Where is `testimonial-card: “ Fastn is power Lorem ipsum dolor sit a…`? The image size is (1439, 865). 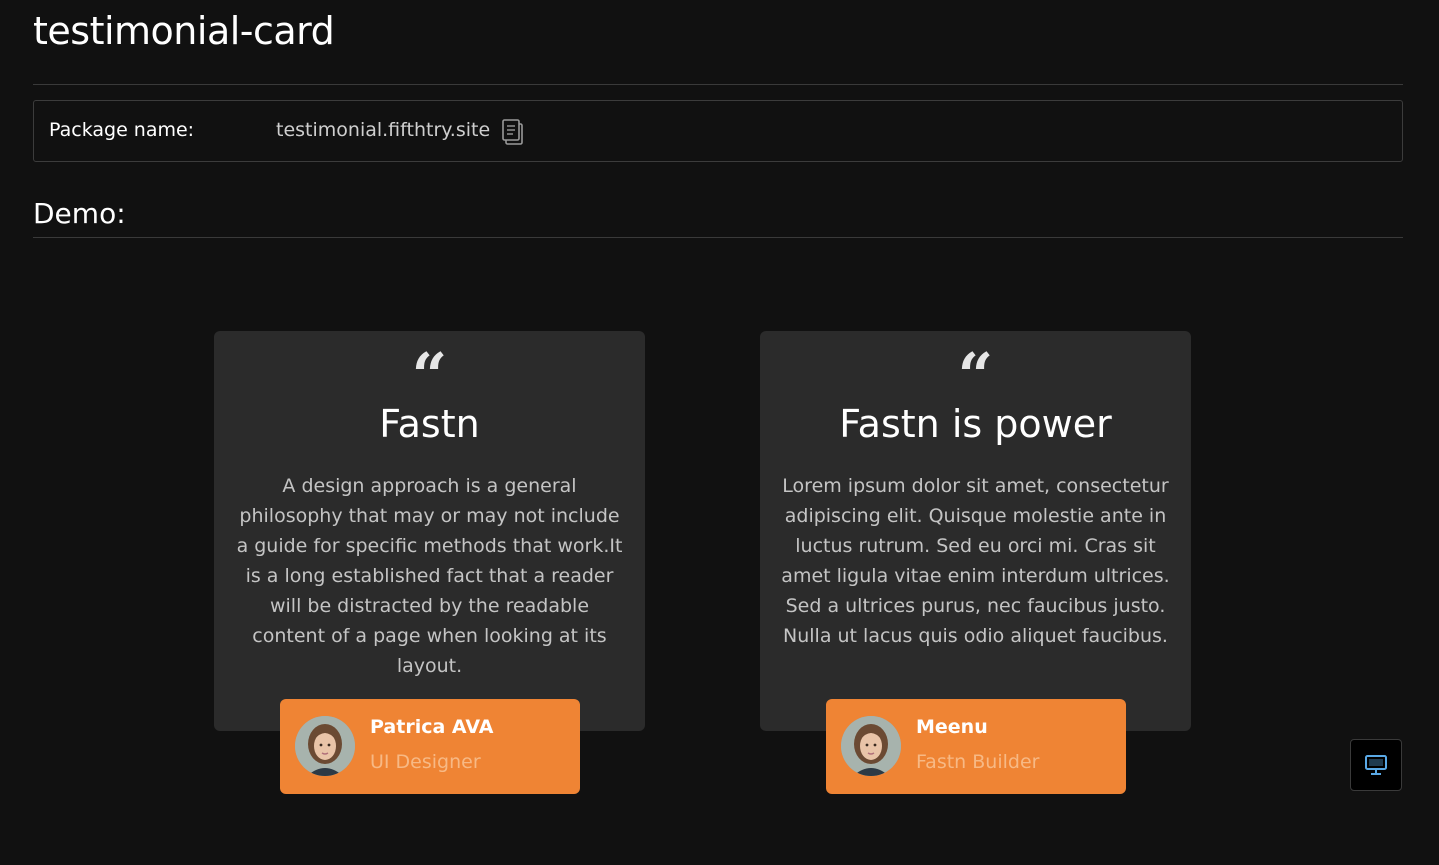
testimonial-card: “ Fastn is power Lorem ipsum dolor sit a… is located at coordinates (975, 531).